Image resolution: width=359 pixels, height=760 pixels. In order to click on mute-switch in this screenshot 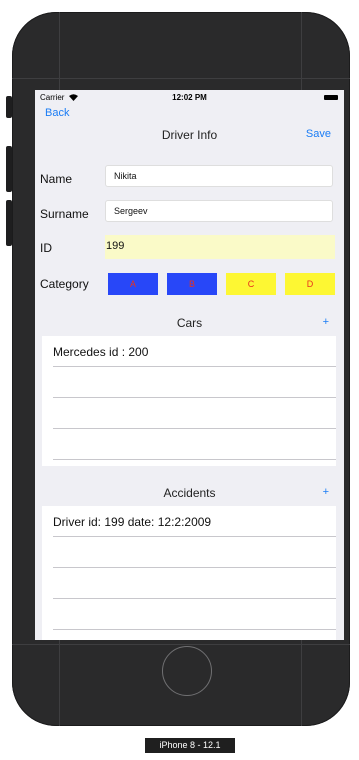, I will do `click(9, 107)`.